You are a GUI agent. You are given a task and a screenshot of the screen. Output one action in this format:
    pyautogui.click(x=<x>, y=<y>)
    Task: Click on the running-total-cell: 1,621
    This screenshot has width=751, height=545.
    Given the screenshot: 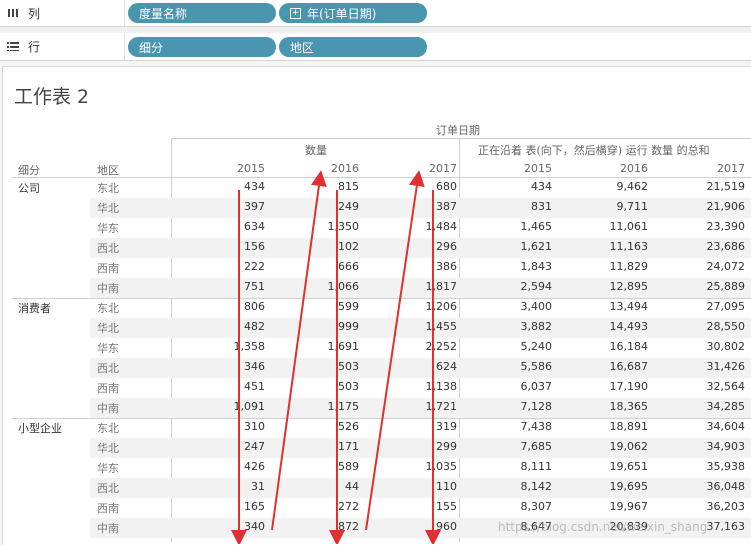 What is the action you would take?
    pyautogui.click(x=536, y=246)
    